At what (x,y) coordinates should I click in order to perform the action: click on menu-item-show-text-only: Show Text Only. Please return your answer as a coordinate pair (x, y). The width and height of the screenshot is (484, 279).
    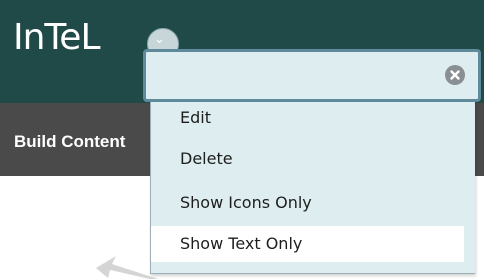
    Looking at the image, I should click on (307, 244).